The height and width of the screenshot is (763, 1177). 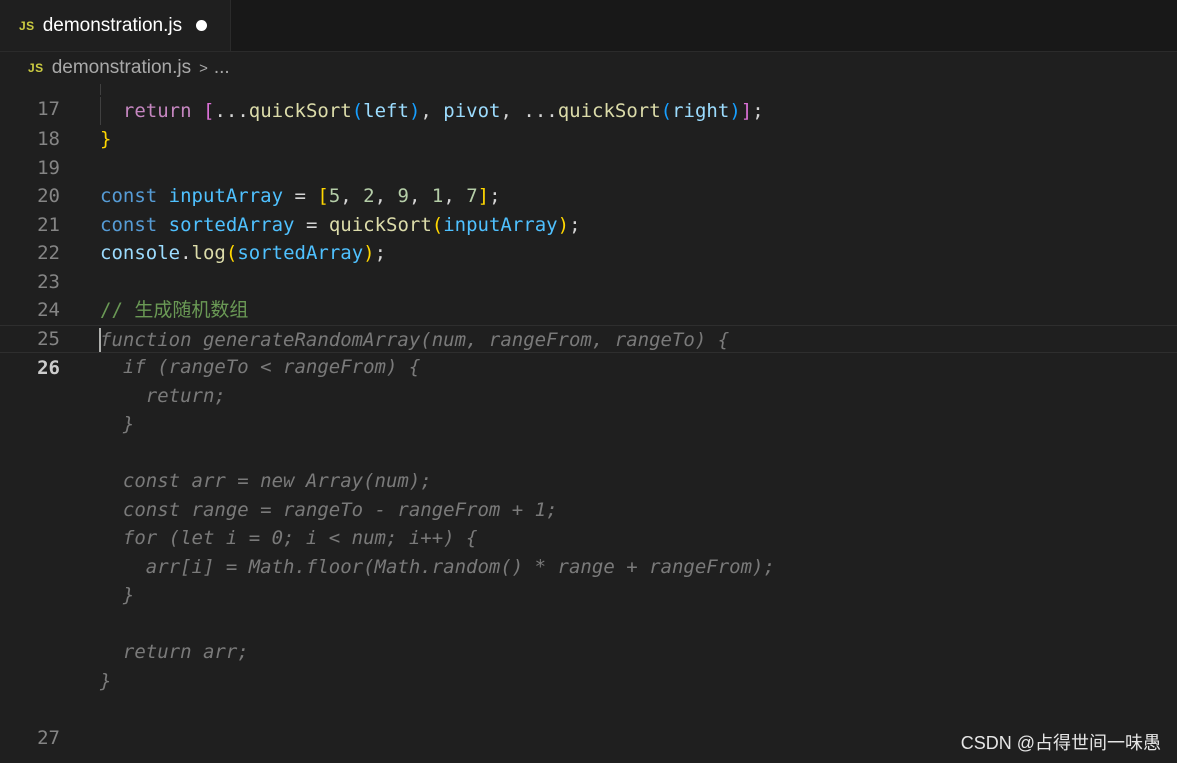 I want to click on code-line: 2 1 const inputArray = [5, 2, 9, 1, 7];, so click(x=588, y=209).